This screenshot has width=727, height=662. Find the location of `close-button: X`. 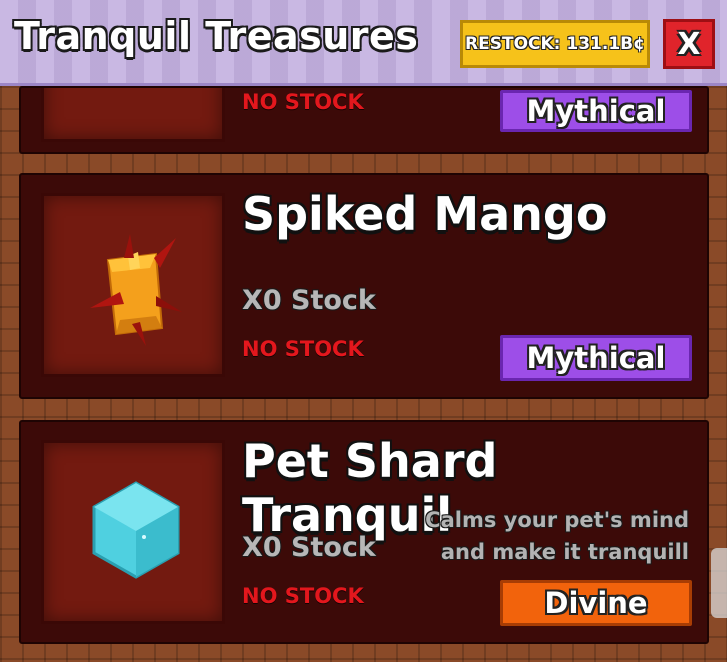

close-button: X is located at coordinates (689, 44).